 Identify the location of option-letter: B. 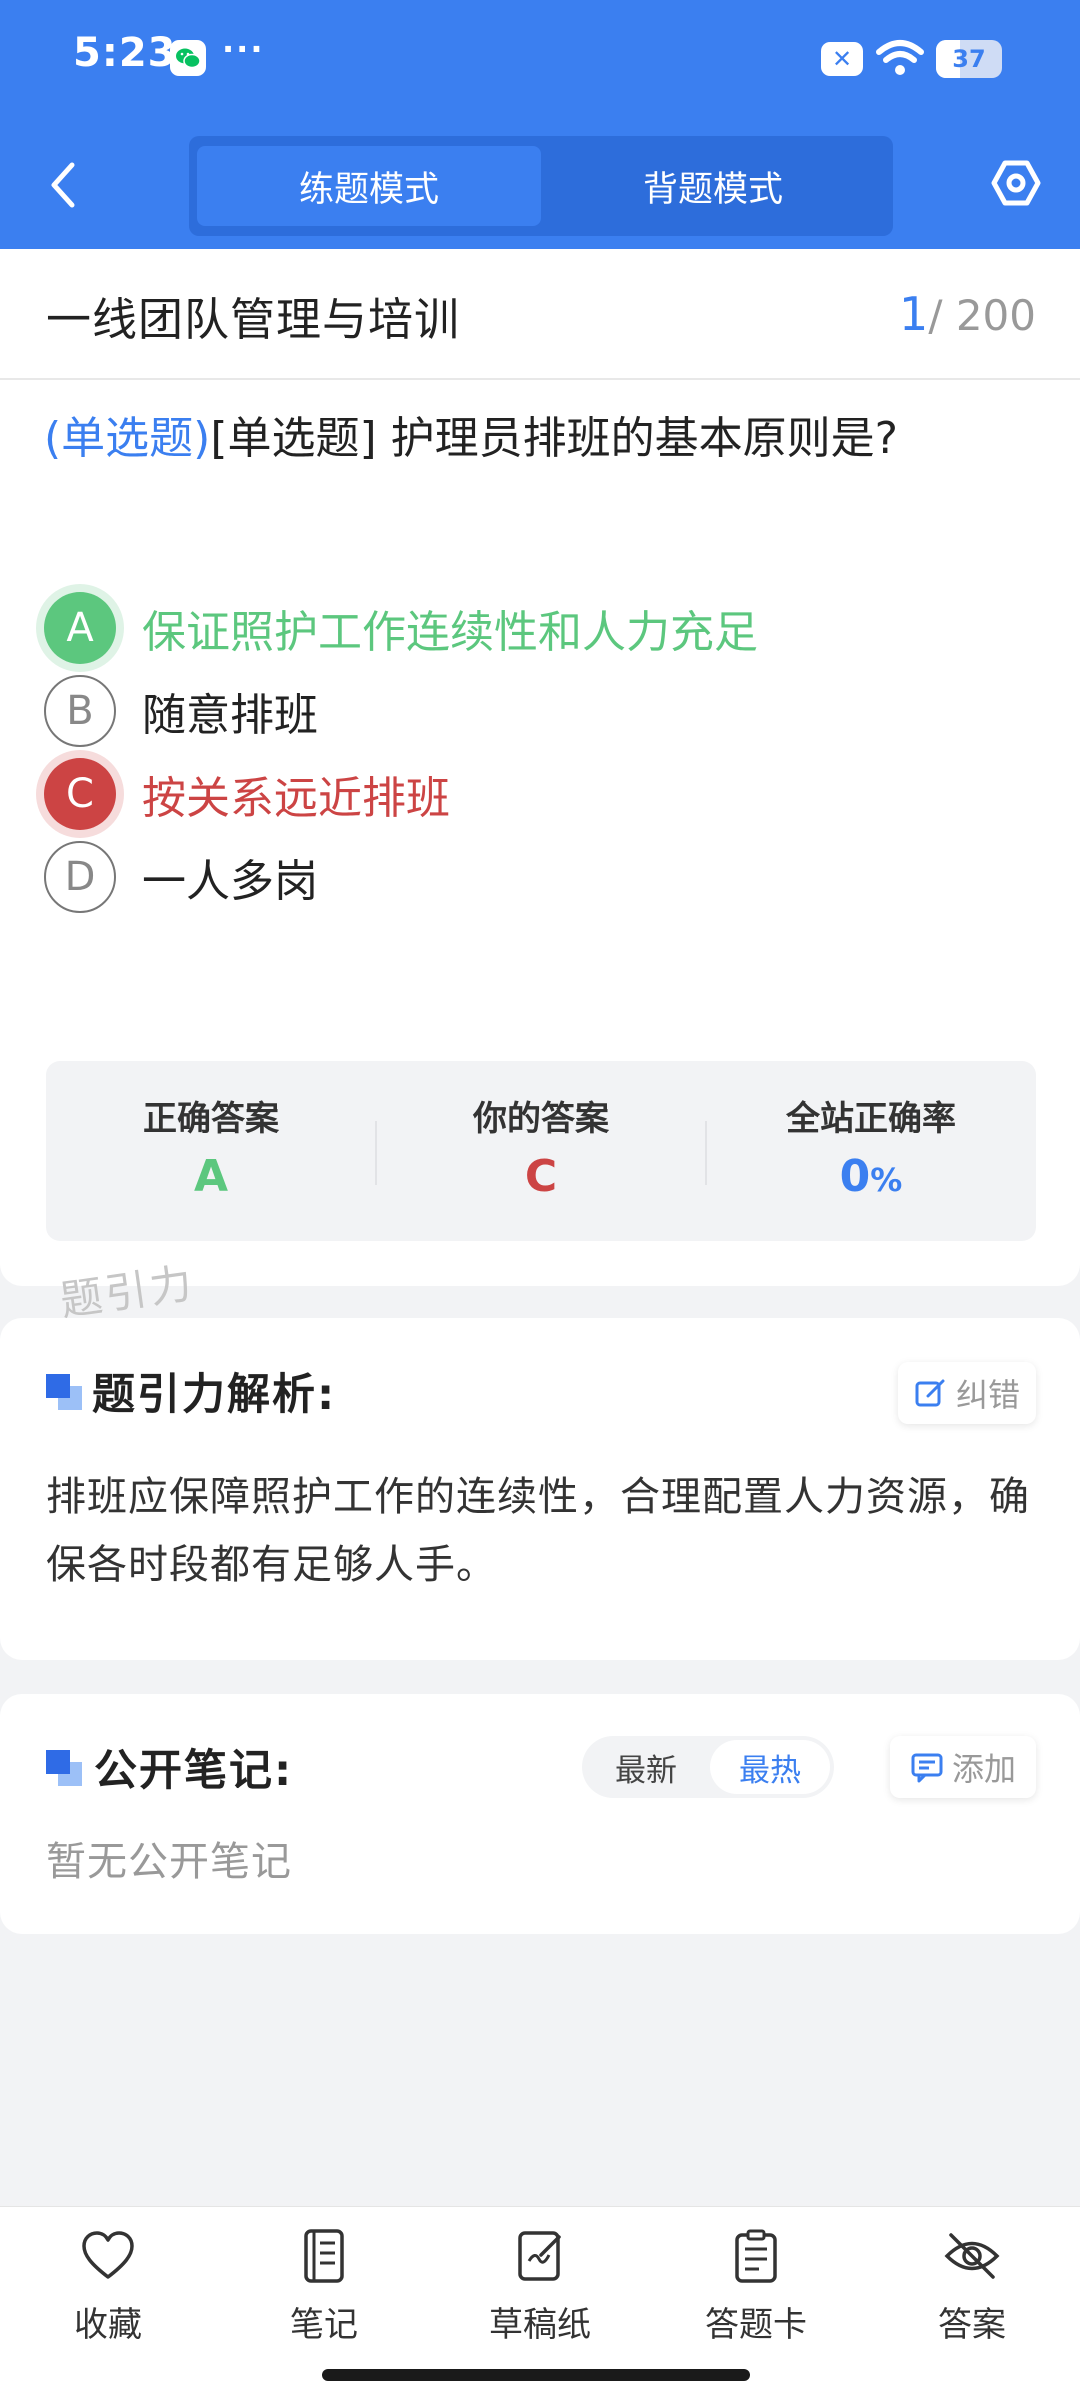
(80, 711).